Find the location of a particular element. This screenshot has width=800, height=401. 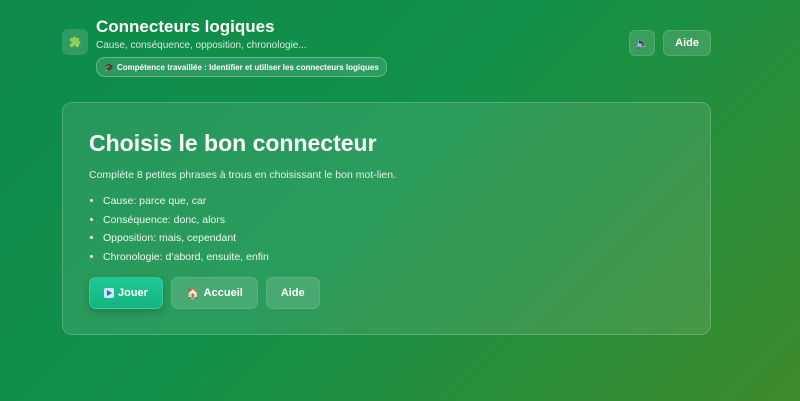

house-icon: 🏠 is located at coordinates (192, 293).